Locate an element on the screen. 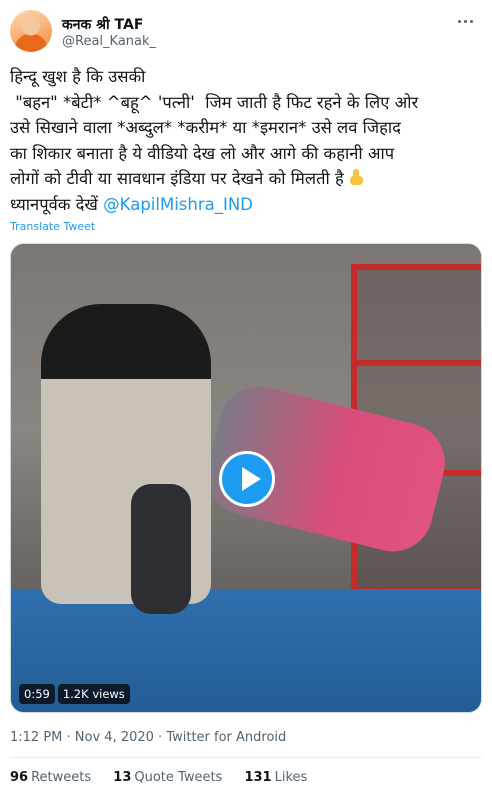  likes-label: Likes is located at coordinates (291, 777).